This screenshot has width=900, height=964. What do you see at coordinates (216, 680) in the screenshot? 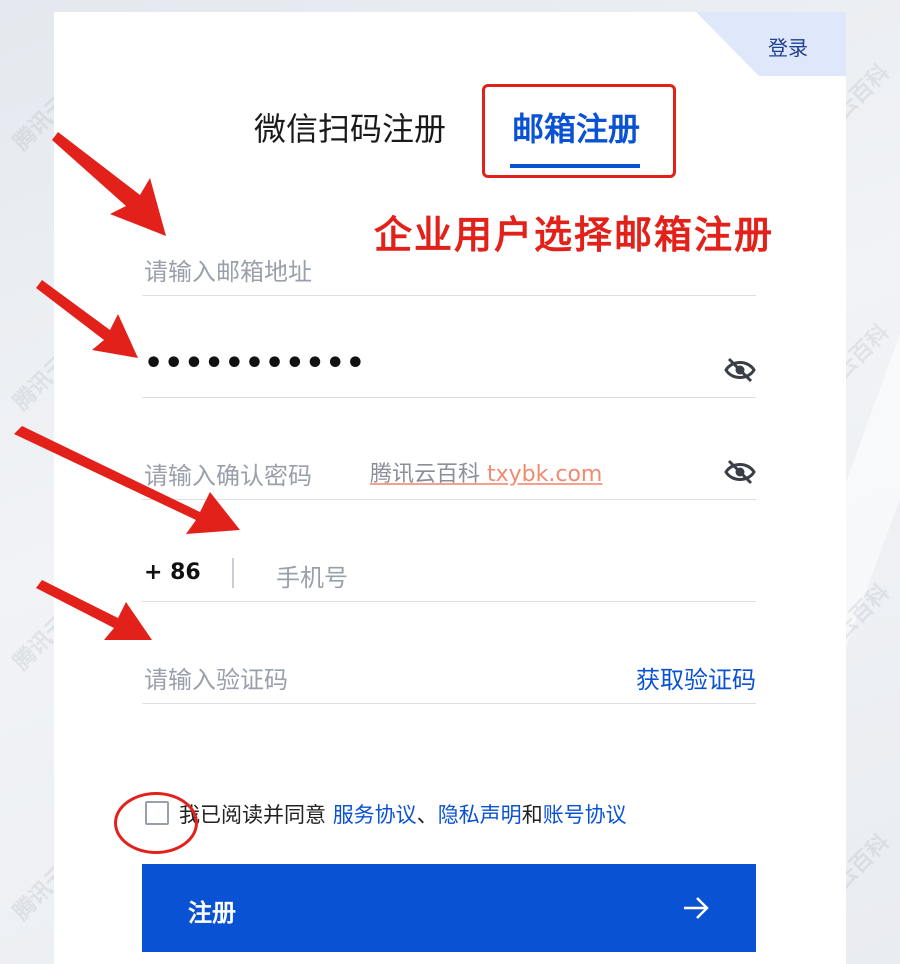
I see `code-placeholder: 请输入验证码` at bounding box center [216, 680].